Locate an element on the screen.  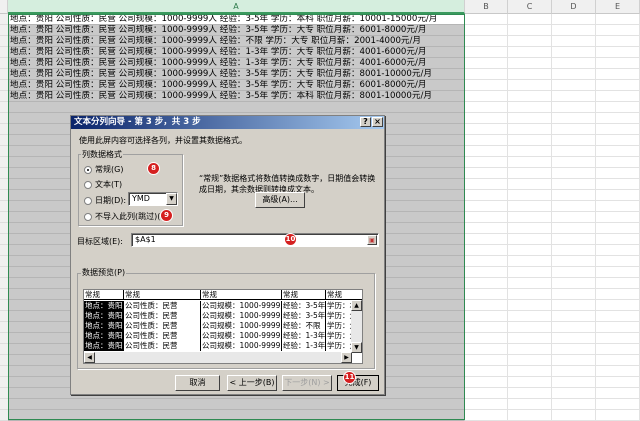
cancel-button: 取消 is located at coordinates (197, 383).